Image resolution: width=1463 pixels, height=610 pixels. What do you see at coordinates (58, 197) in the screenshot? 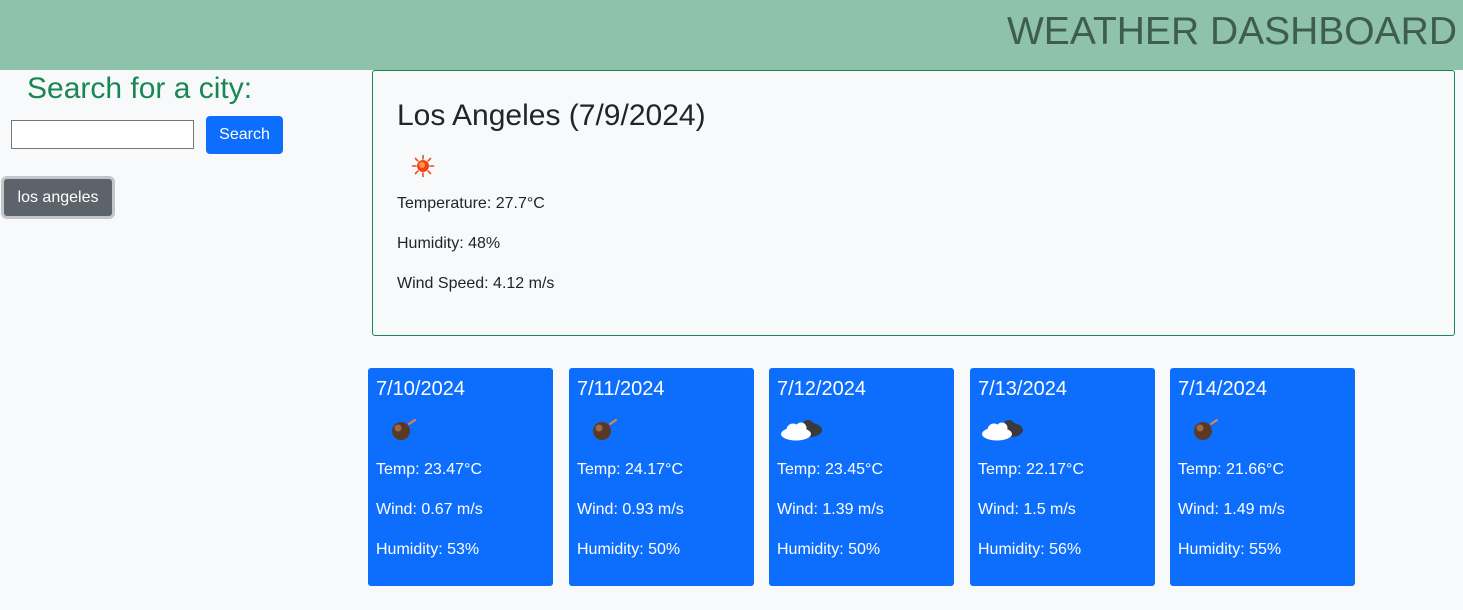
I see `history-item-los-angeles: los angeles` at bounding box center [58, 197].